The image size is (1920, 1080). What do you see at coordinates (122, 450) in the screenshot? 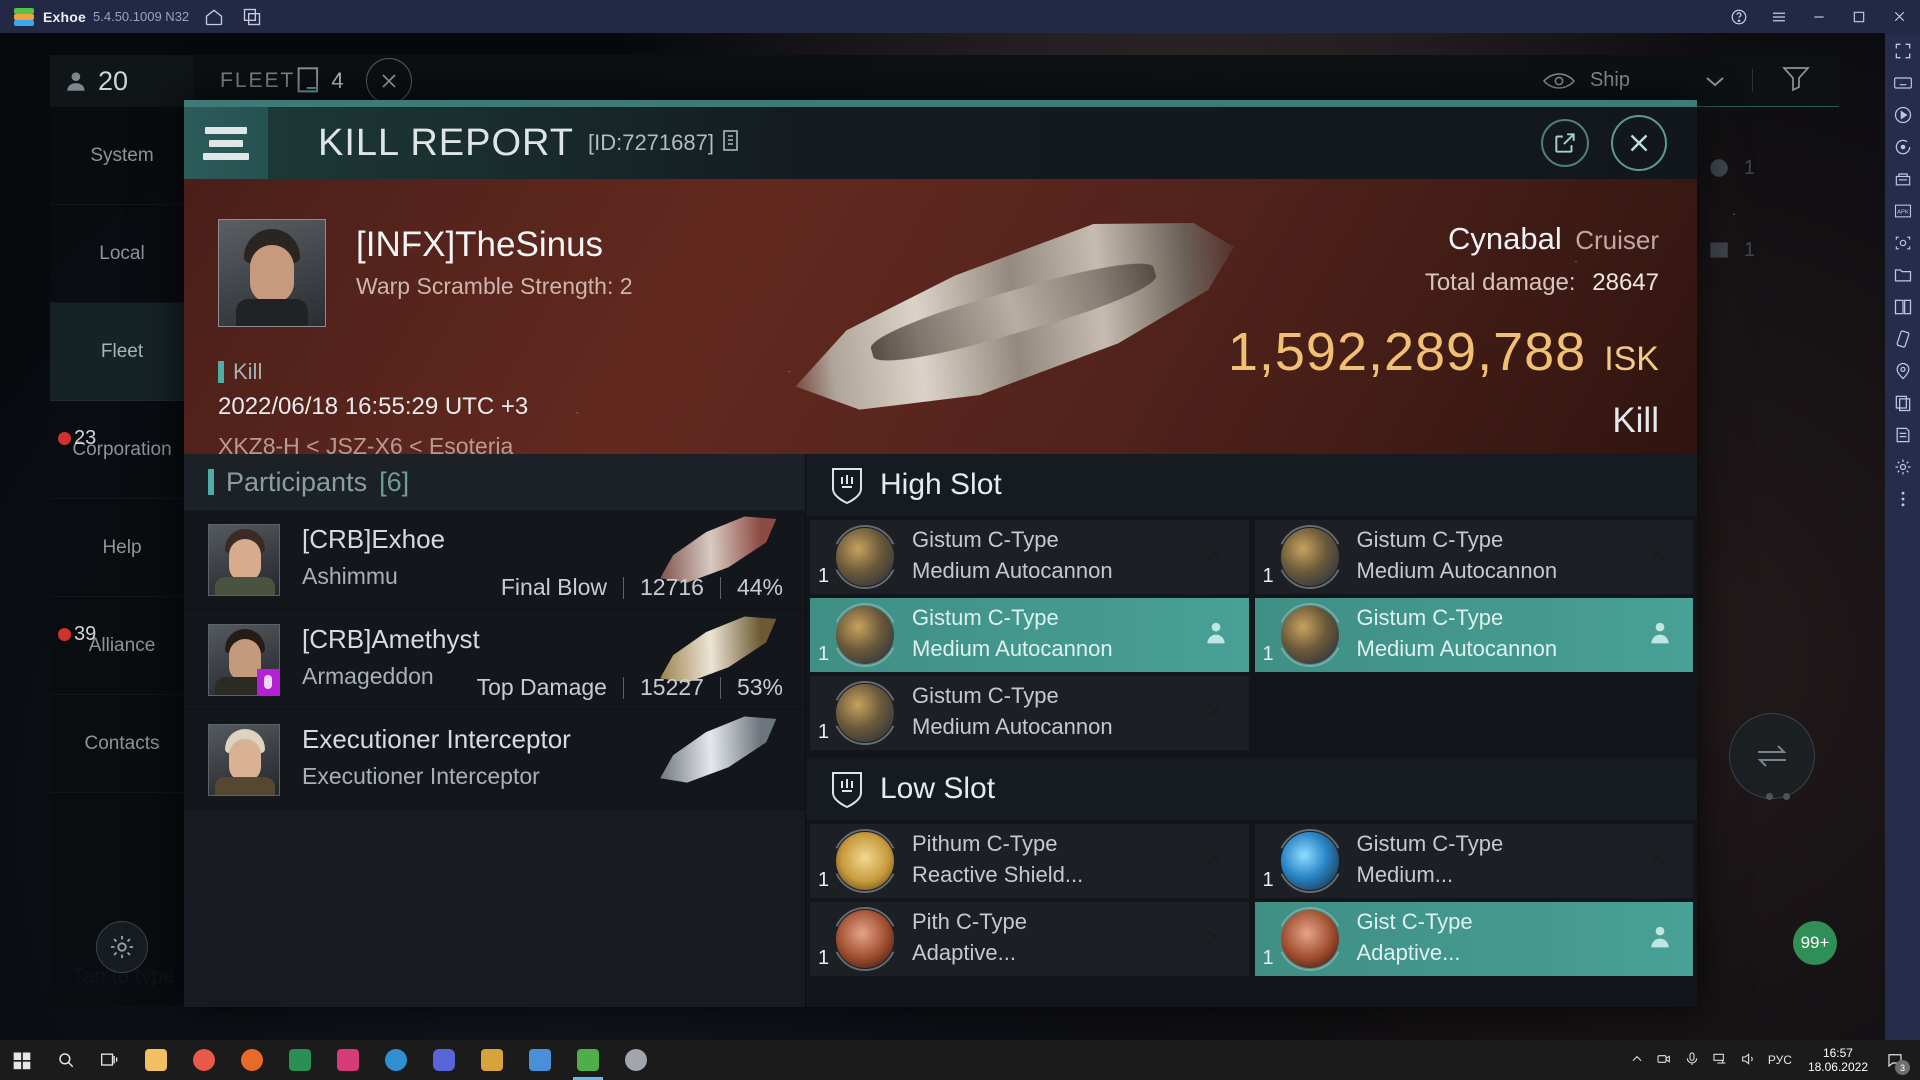
I see `sidebar-item-corporation: 23 Corporation` at bounding box center [122, 450].